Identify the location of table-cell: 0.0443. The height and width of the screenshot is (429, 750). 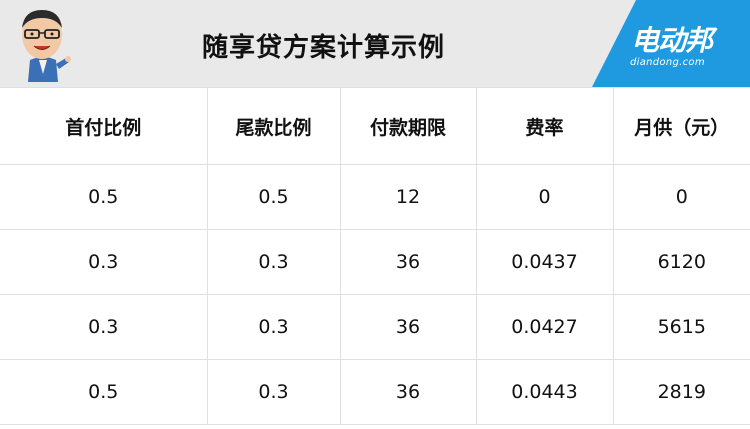
(544, 392).